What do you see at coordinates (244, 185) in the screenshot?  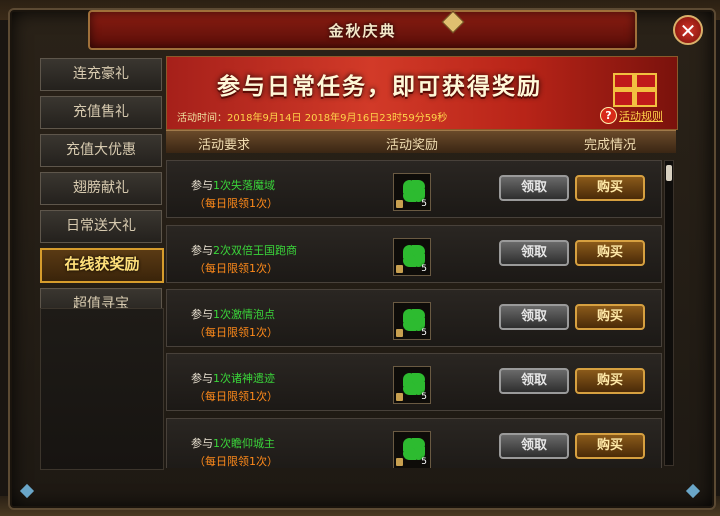 I see `task-name: 1次失落魔域` at bounding box center [244, 185].